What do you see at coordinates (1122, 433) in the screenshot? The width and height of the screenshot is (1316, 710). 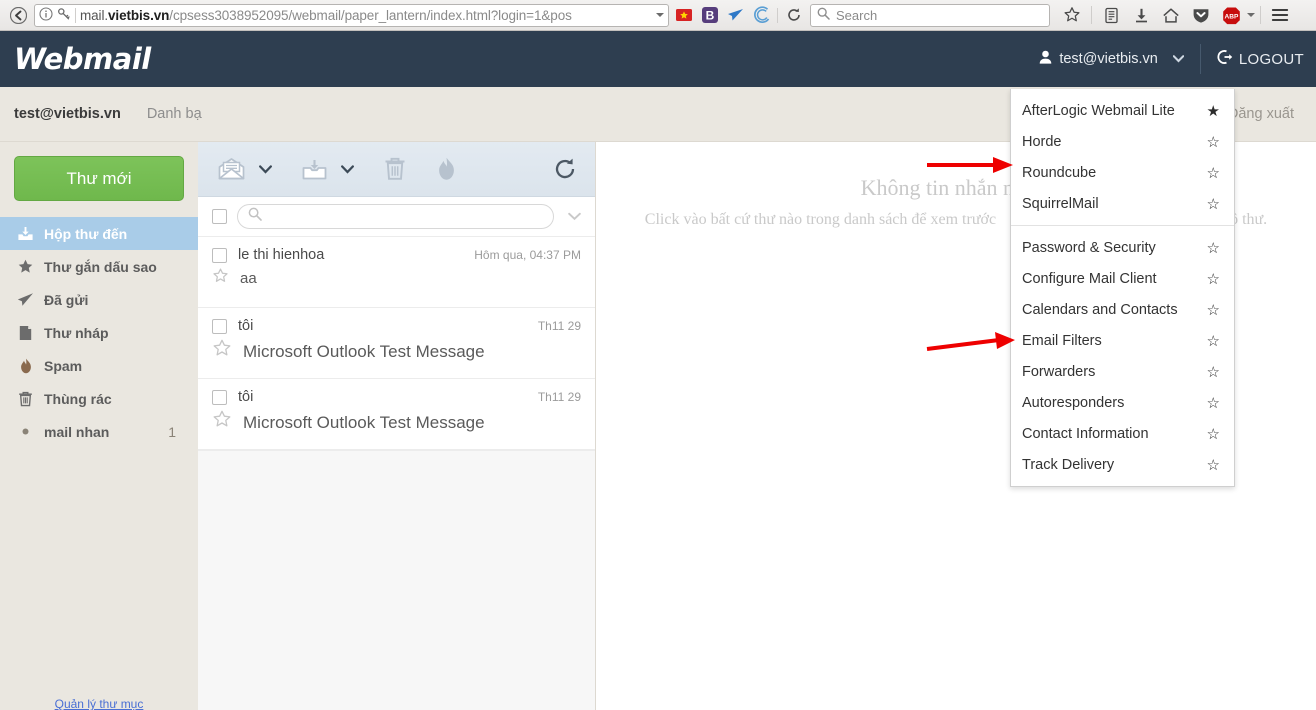 I see `menu-item-contact-information: Contact Information ☆` at bounding box center [1122, 433].